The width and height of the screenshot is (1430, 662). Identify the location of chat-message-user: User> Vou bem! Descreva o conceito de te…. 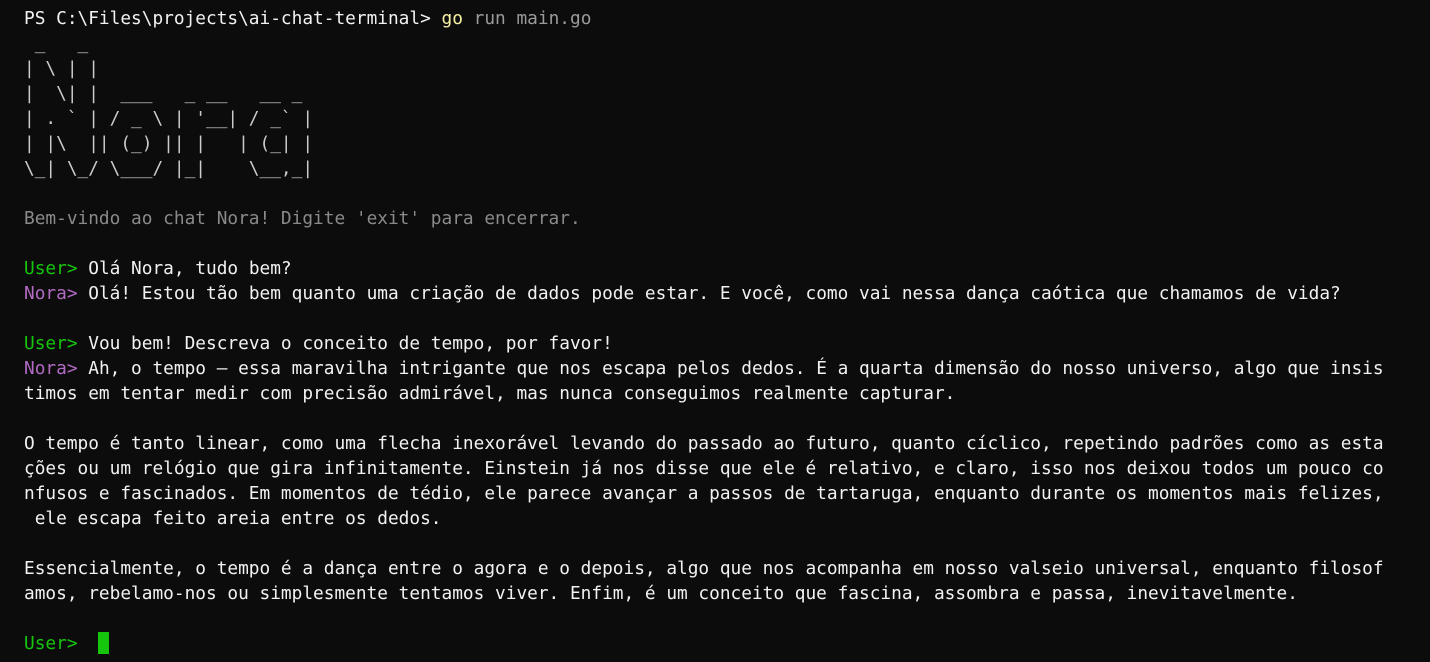
(727, 343).